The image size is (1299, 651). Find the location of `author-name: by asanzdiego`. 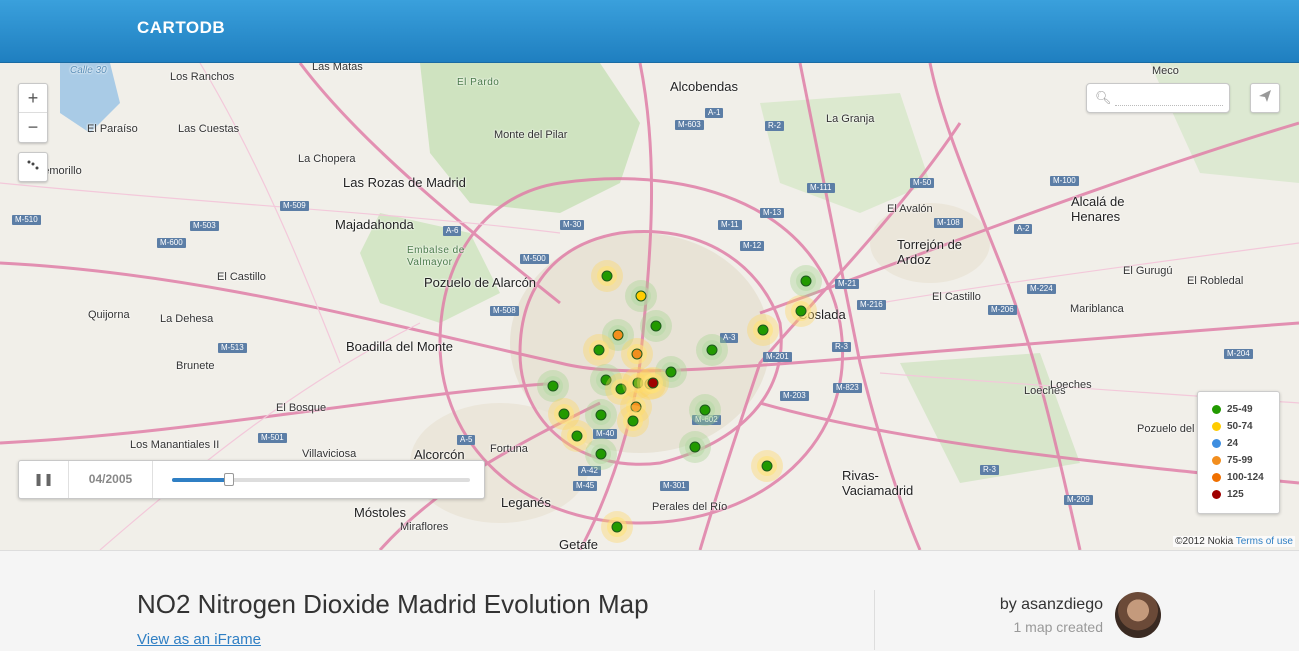

author-name: by asanzdiego is located at coordinates (1051, 605).